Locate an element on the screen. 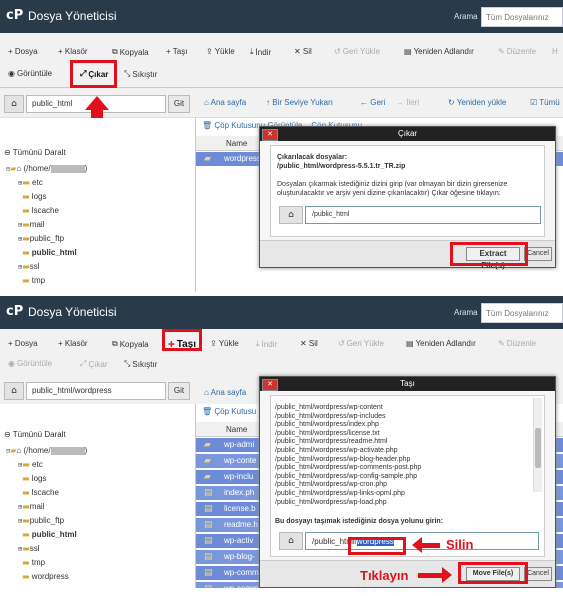  html-edit-button: H is located at coordinates (555, 51).